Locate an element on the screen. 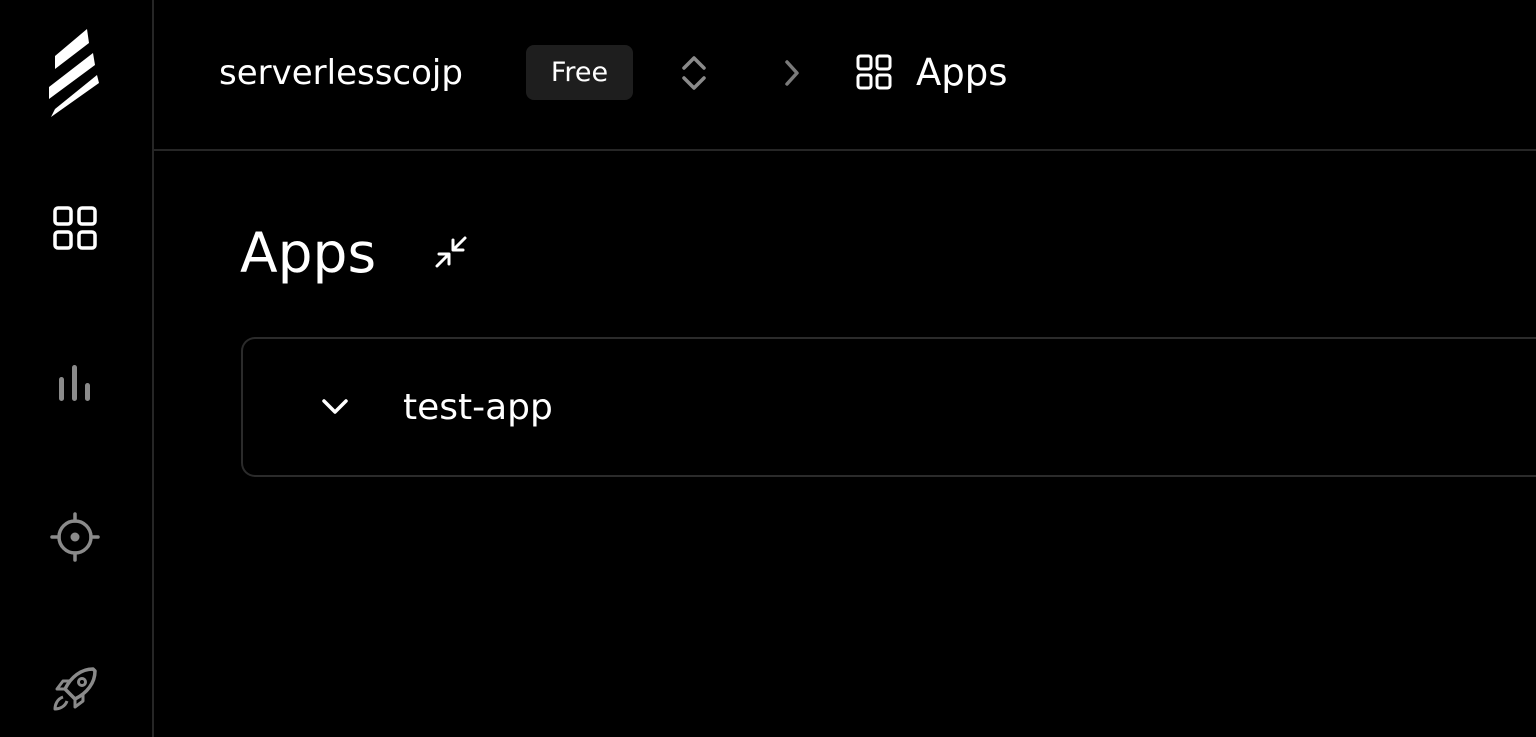  page-title: Apps is located at coordinates (308, 253).